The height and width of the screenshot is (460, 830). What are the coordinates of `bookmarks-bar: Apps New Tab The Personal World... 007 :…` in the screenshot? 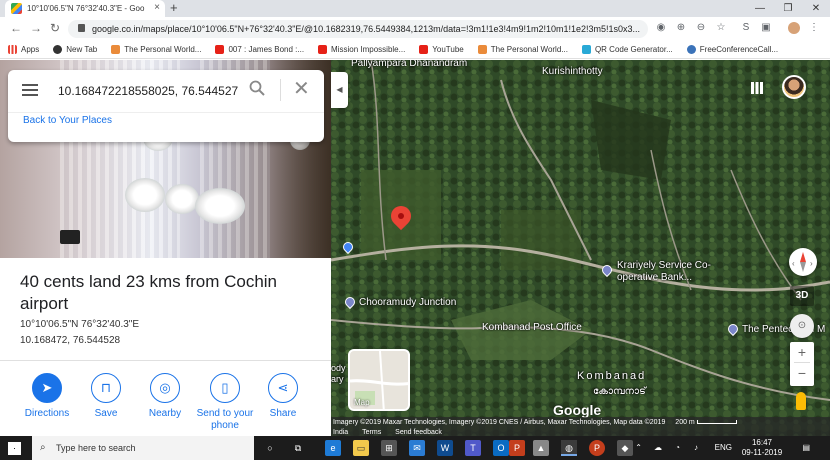 It's located at (415, 50).